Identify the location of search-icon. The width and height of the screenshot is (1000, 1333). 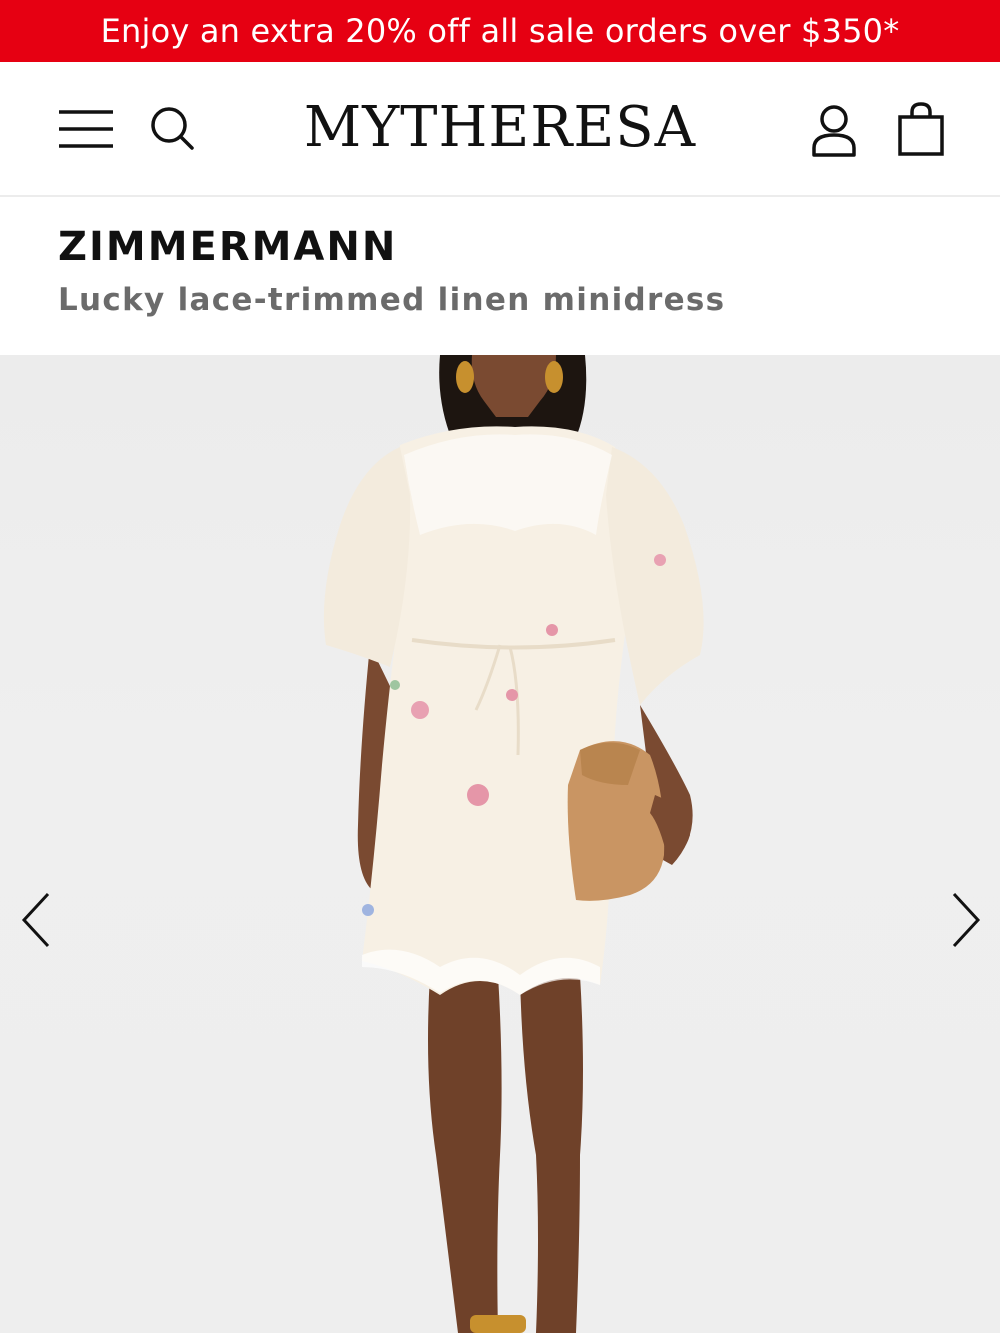
(172, 128).